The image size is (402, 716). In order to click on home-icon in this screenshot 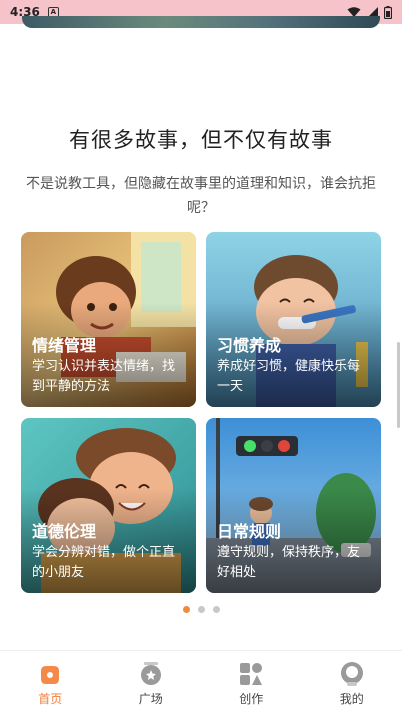, I will do `click(50, 675)`.